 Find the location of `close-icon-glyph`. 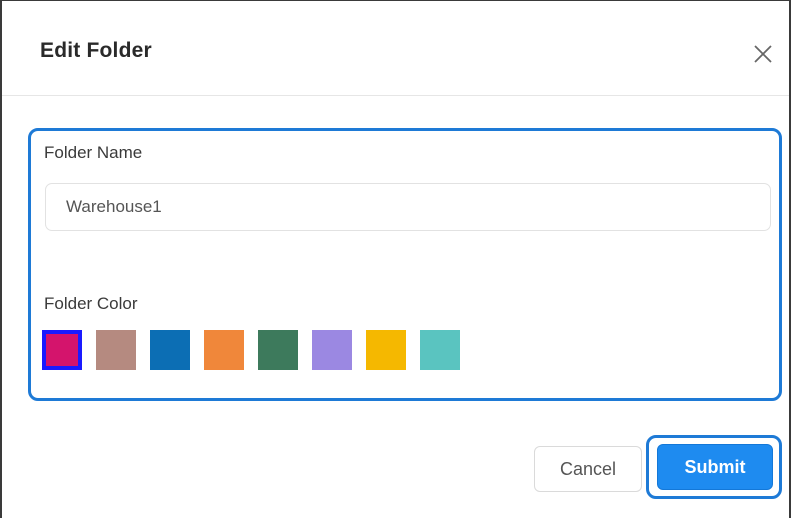

close-icon-glyph is located at coordinates (763, 54).